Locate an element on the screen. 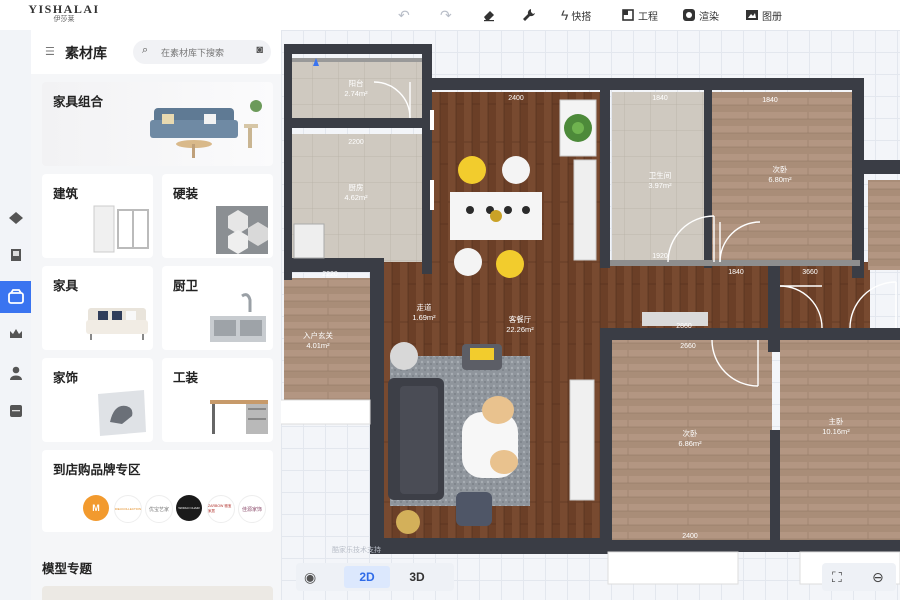 Image resolution: width=900 pixels, height=600 pixels. quick-button: ϟ 快搭 is located at coordinates (576, 15).